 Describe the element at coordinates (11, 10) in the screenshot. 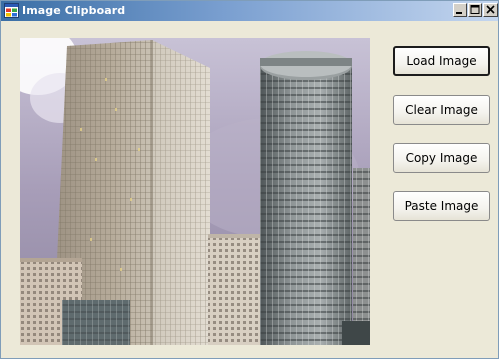

I see `app-window-icon` at that location.